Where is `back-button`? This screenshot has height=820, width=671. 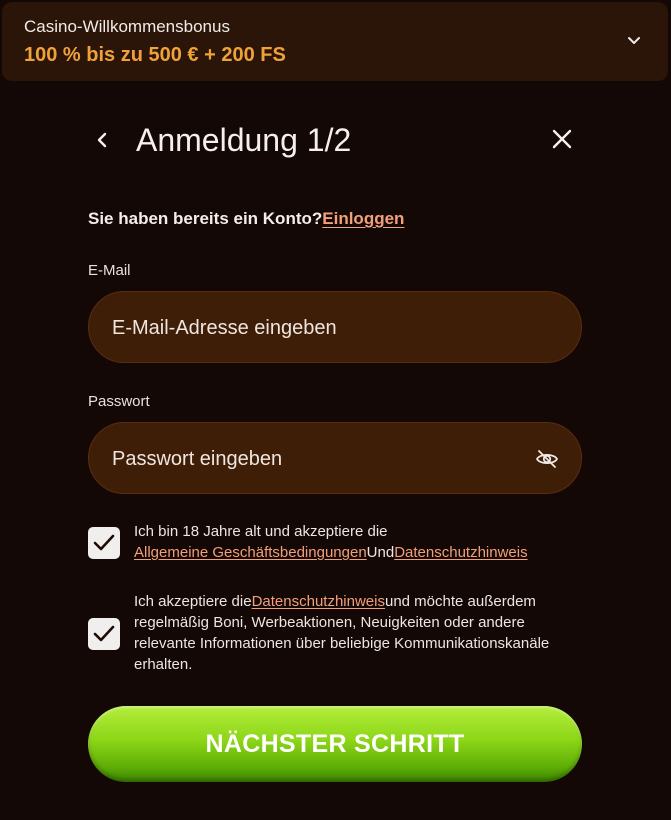 back-button is located at coordinates (102, 140).